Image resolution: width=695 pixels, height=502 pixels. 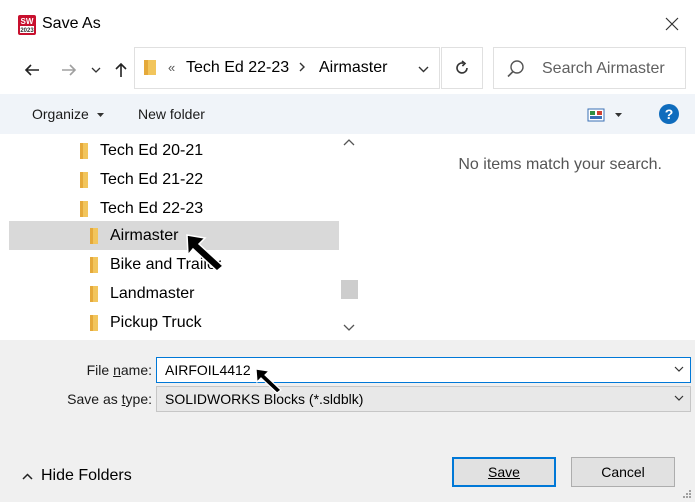 I want to click on forward-button, so click(x=69, y=70).